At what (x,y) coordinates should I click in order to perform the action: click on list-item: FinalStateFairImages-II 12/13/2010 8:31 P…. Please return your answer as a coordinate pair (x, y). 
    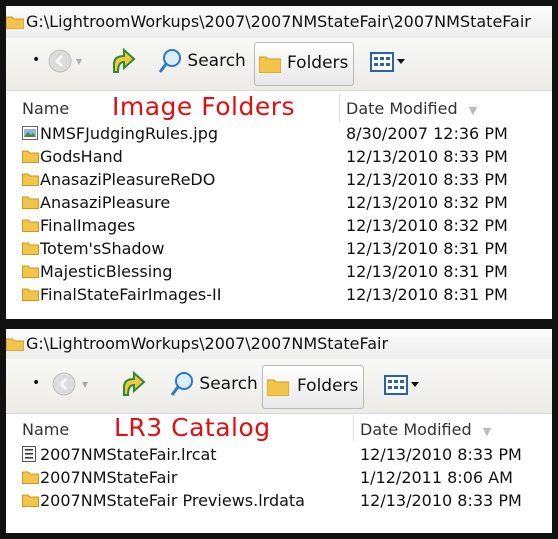
    Looking at the image, I should click on (279, 294).